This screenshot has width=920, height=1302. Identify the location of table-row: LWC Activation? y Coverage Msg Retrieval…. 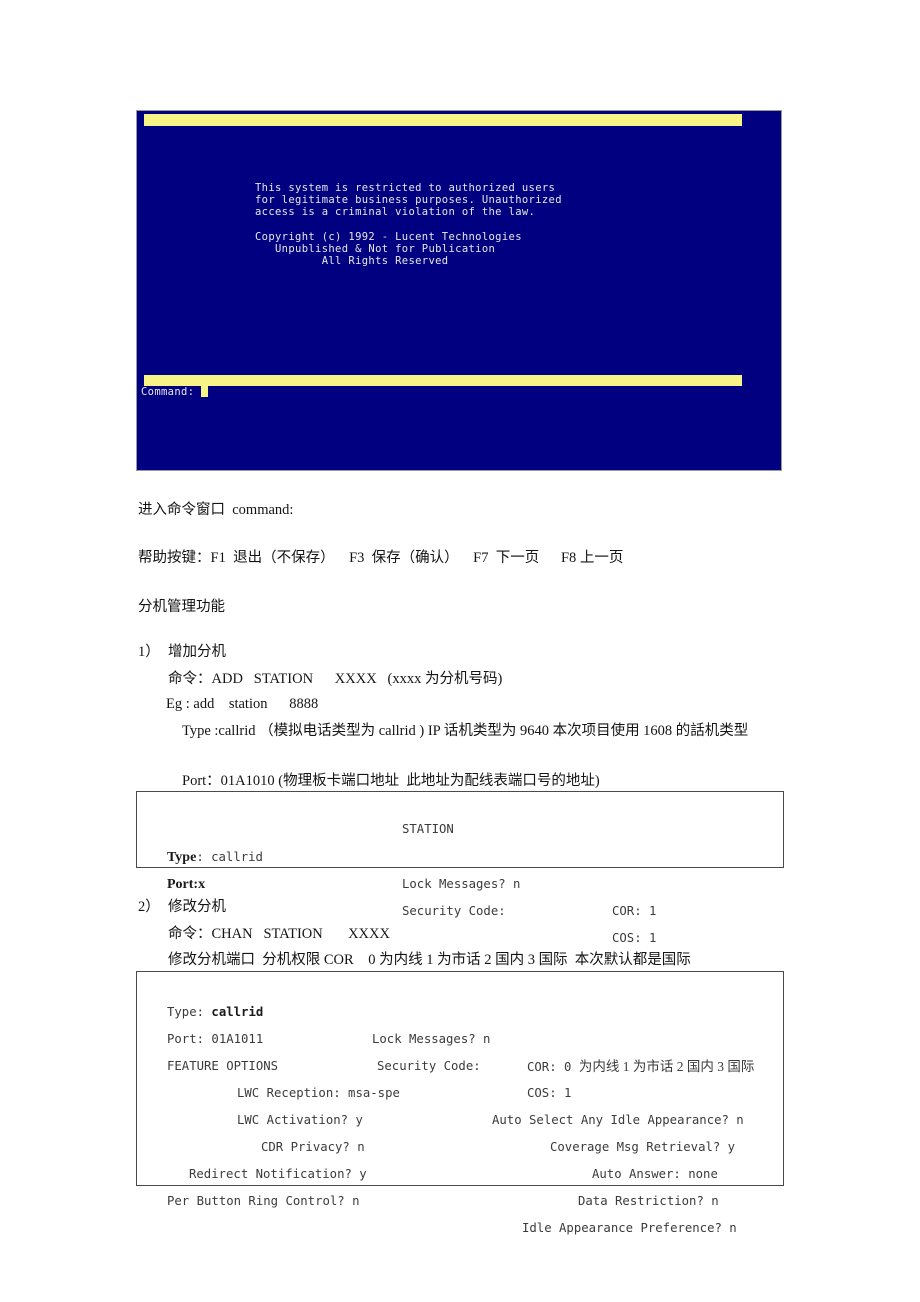
(460, 1117).